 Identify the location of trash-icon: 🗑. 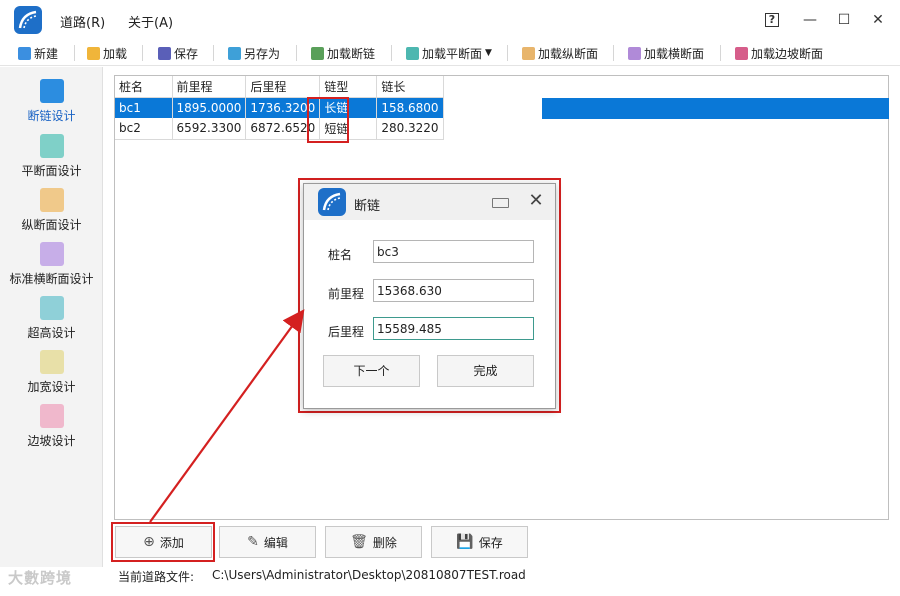
(359, 542).